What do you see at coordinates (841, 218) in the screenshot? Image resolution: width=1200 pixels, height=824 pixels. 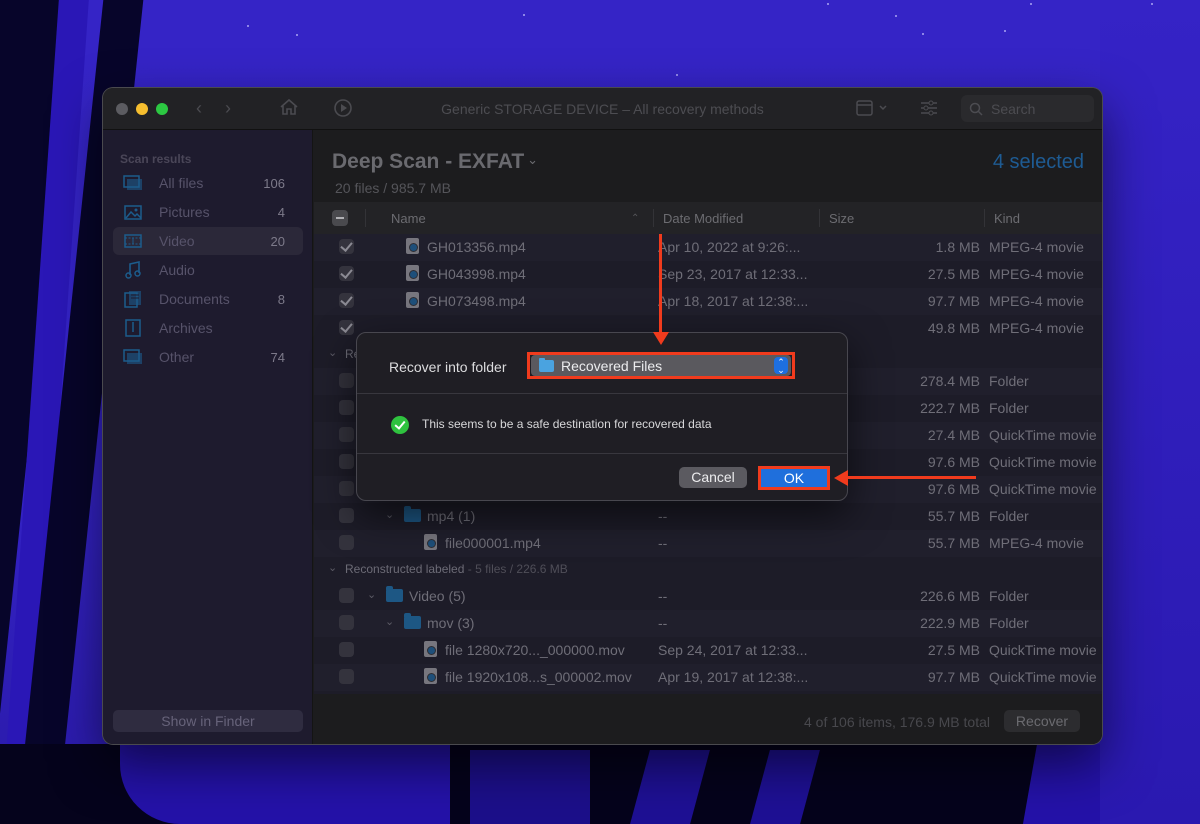 I see `column-header-size: Size` at bounding box center [841, 218].